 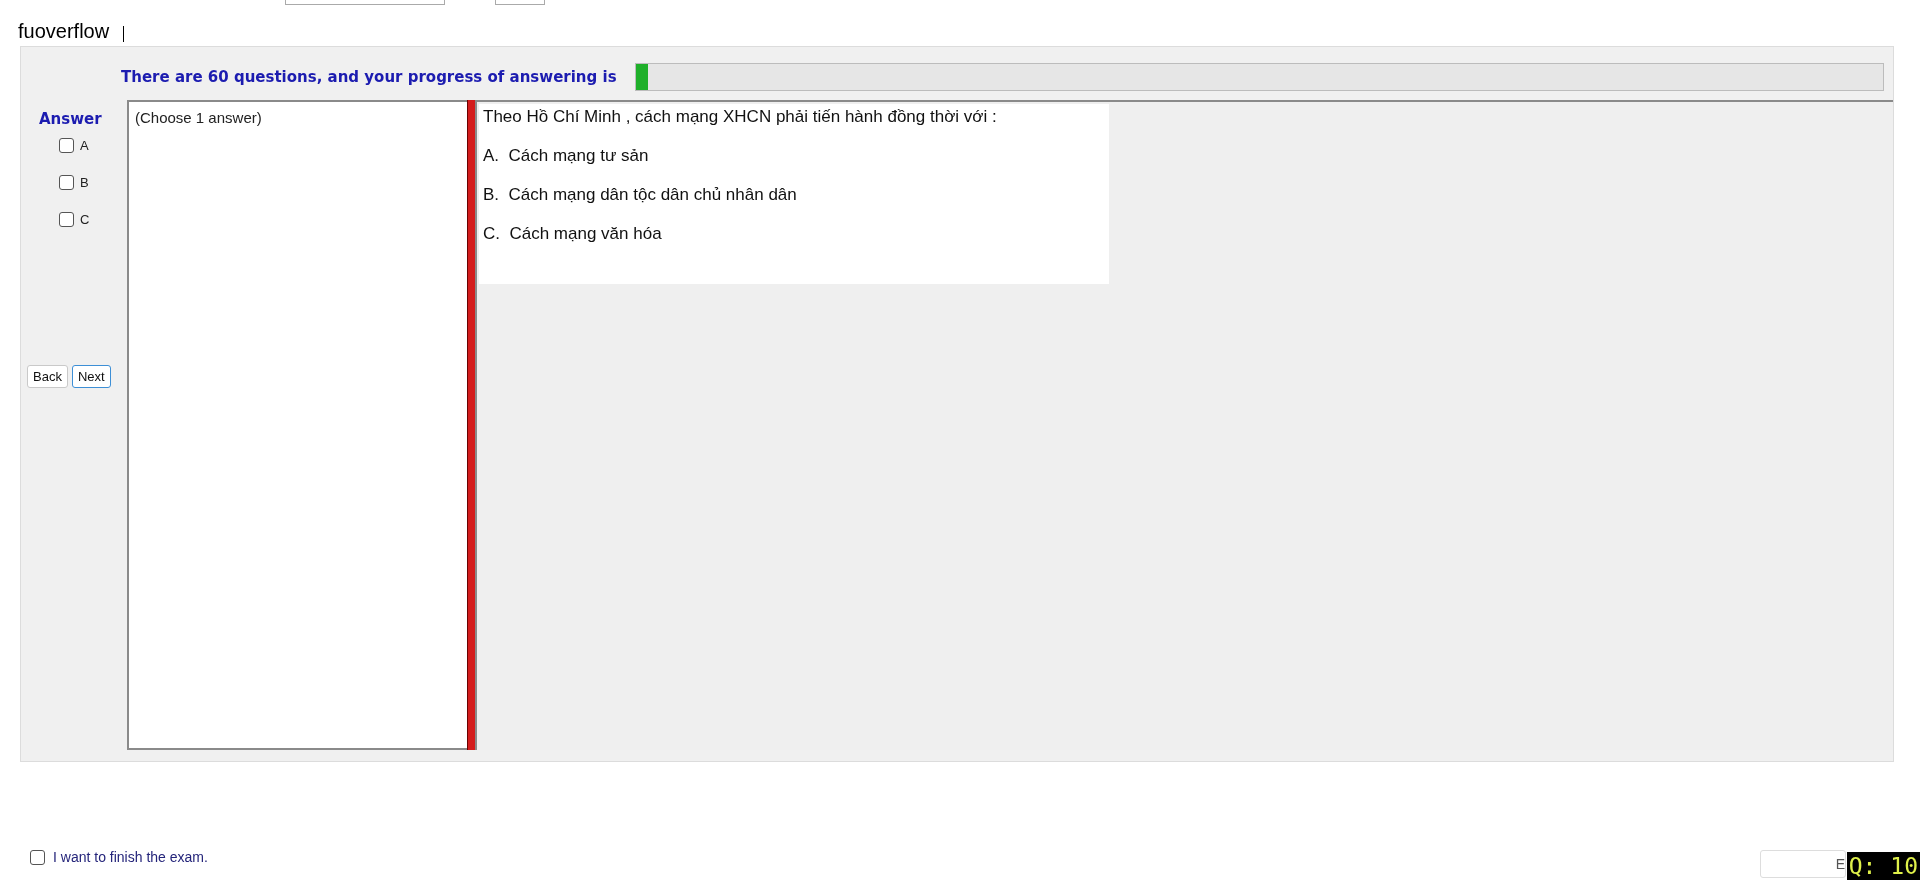 What do you see at coordinates (47, 376) in the screenshot?
I see `back-button: Back` at bounding box center [47, 376].